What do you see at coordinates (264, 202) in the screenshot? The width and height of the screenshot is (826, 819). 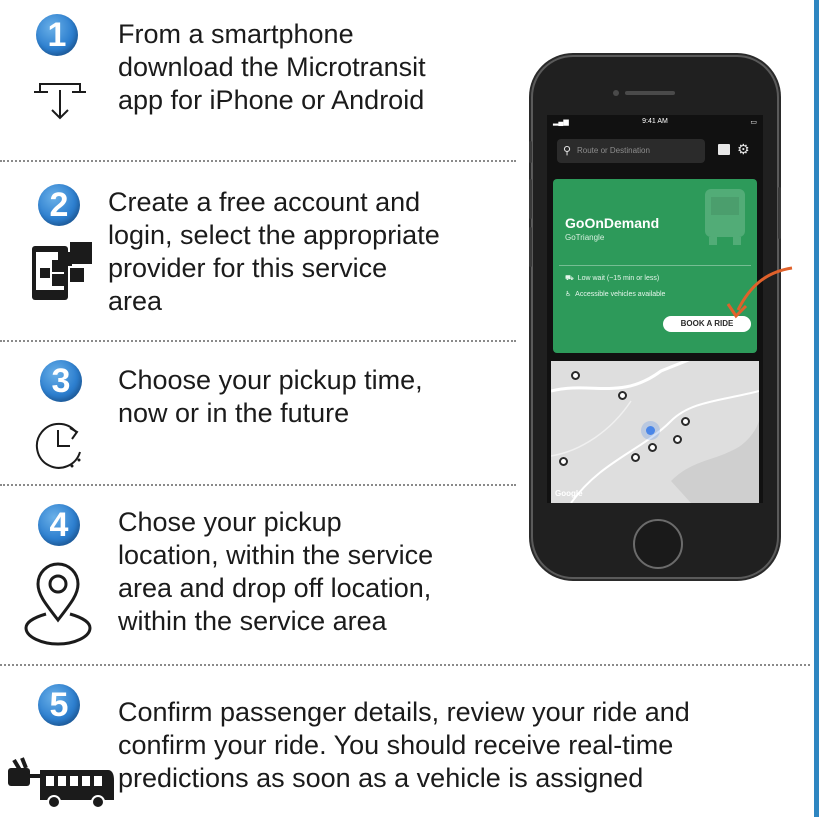 I see `step-2-line: Create a free account and` at bounding box center [264, 202].